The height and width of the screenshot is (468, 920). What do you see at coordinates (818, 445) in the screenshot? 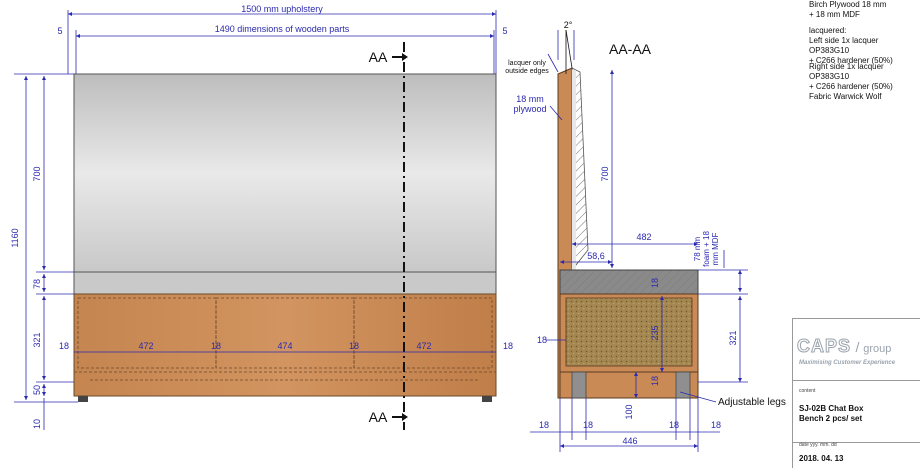
I see `date-label: date yyy. mm. dd` at bounding box center [818, 445].